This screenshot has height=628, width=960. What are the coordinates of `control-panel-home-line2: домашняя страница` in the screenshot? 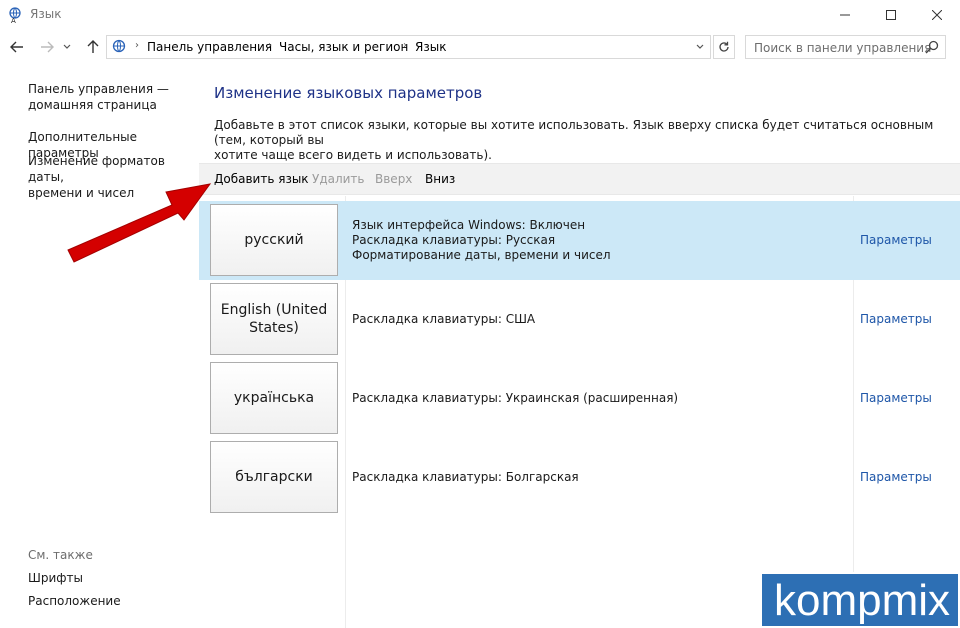 It's located at (92, 105).